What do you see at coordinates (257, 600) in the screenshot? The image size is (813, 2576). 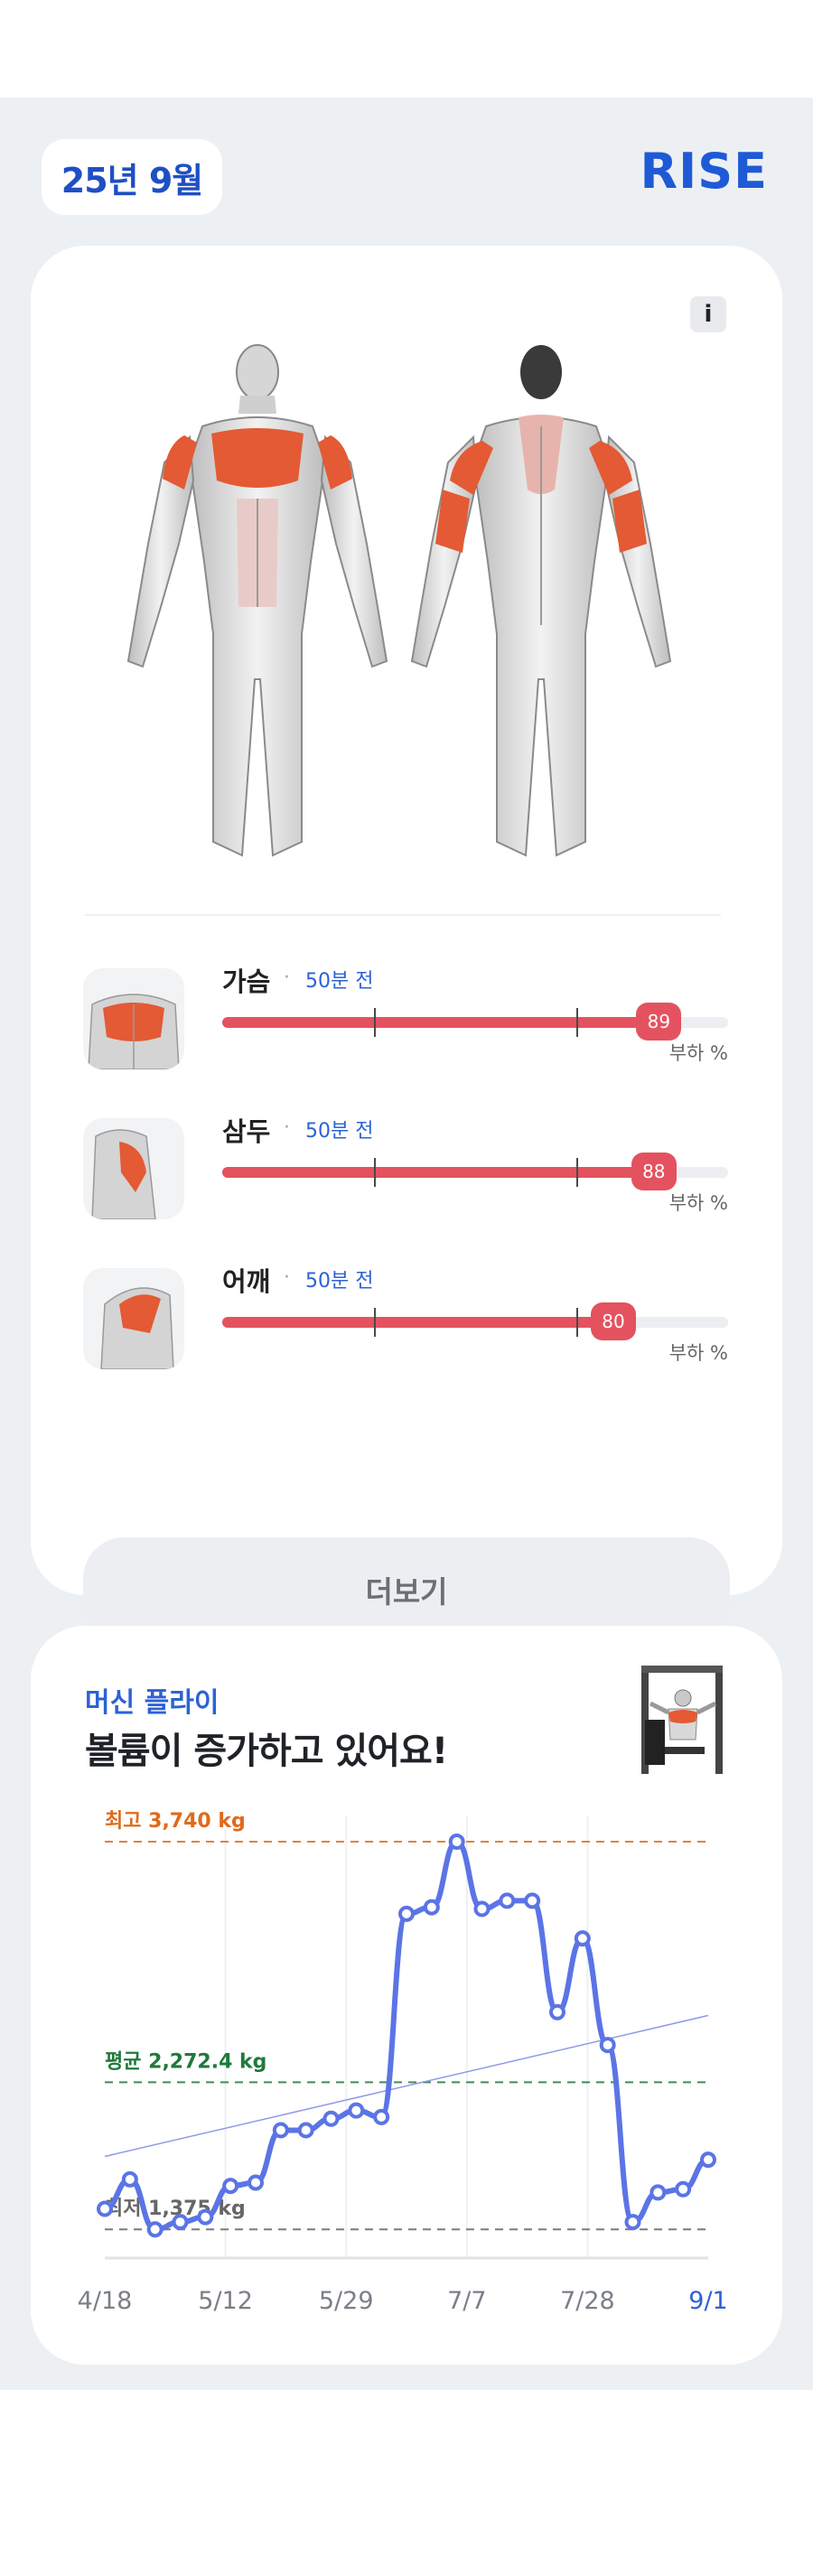 I see `front-figure` at bounding box center [257, 600].